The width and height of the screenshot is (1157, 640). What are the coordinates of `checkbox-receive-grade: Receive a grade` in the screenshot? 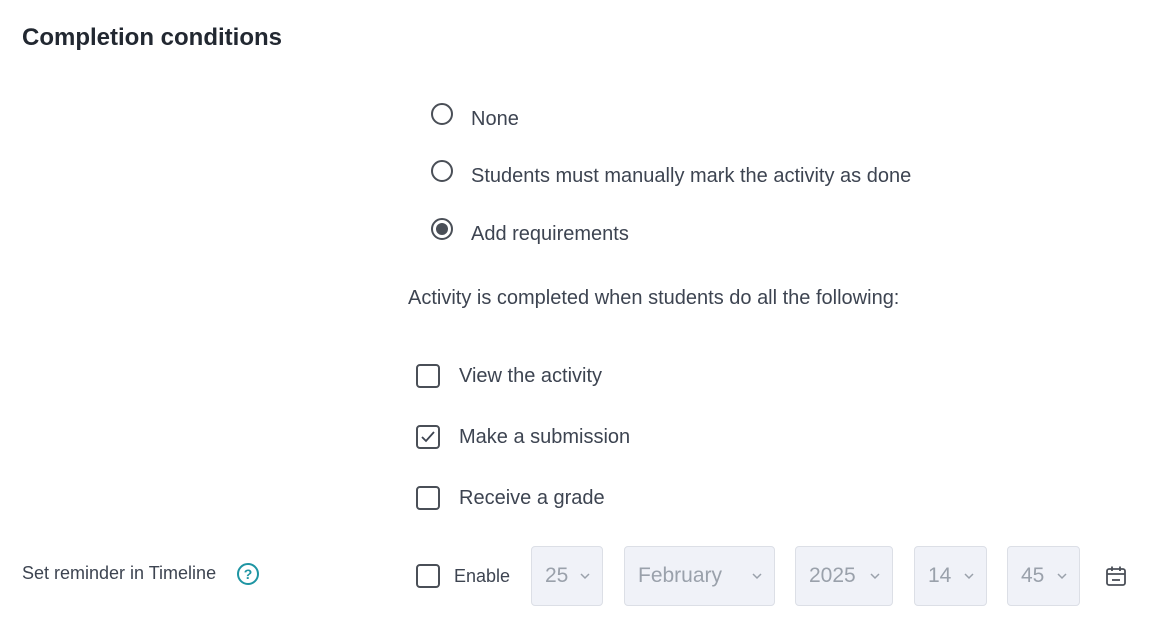 It's located at (510, 498).